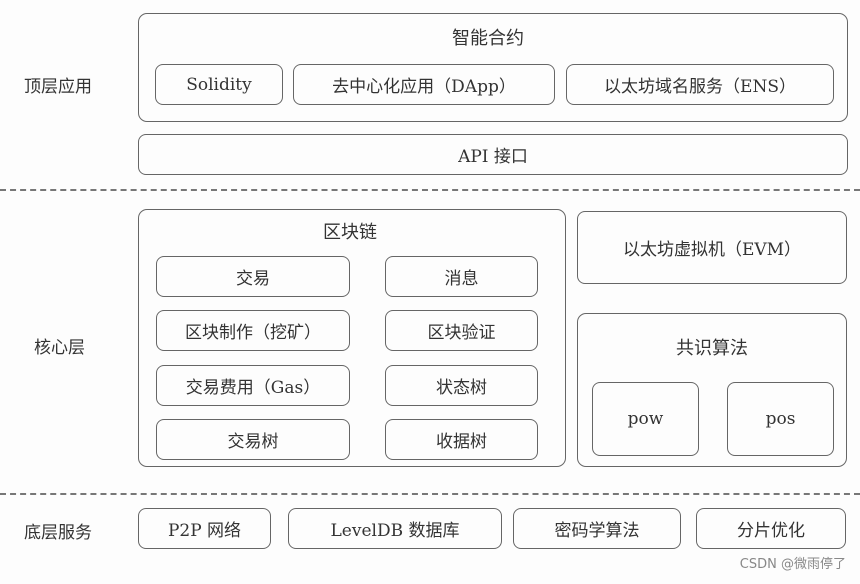 The image size is (860, 584). I want to click on smart-contract-title: 智能合约, so click(488, 38).